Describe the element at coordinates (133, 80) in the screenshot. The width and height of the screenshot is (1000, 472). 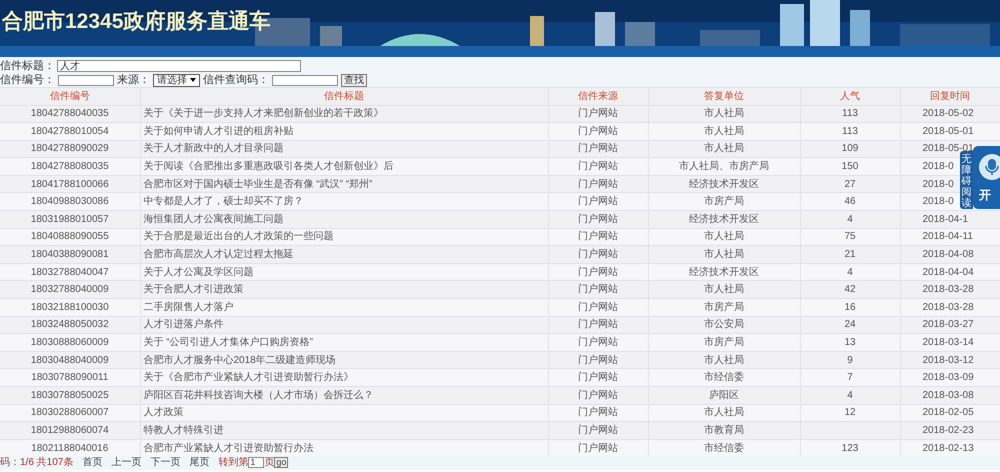
I see `field-label: 来源：` at that location.